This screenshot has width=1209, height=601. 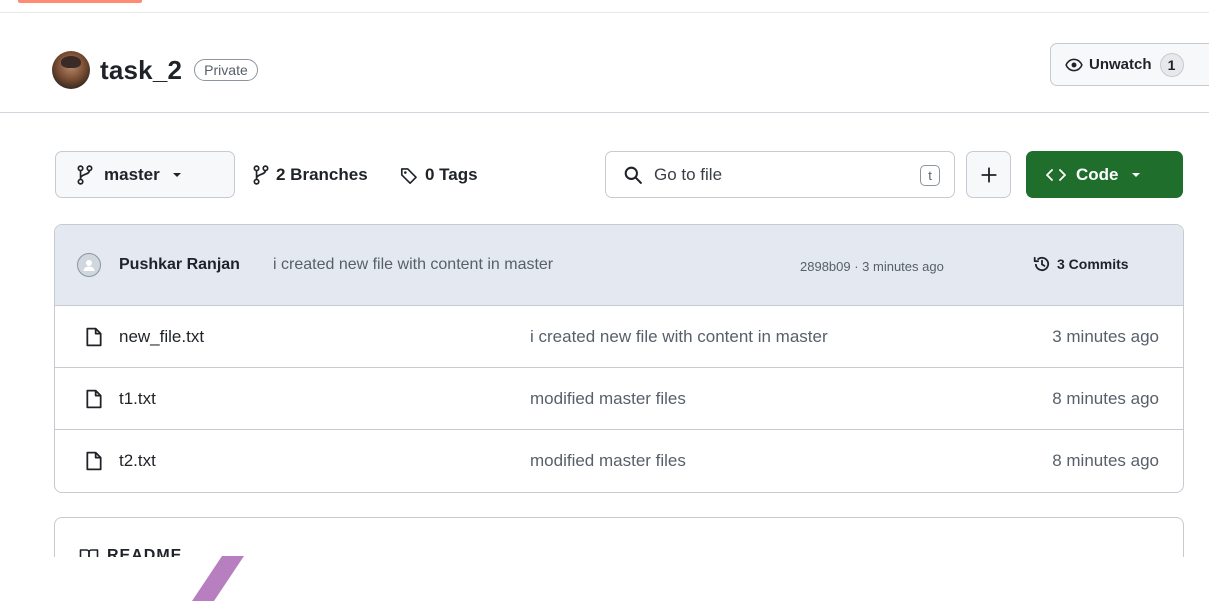 What do you see at coordinates (872, 266) in the screenshot?
I see `commit-hash-time: 2898b09 · 3 minutes ago` at bounding box center [872, 266].